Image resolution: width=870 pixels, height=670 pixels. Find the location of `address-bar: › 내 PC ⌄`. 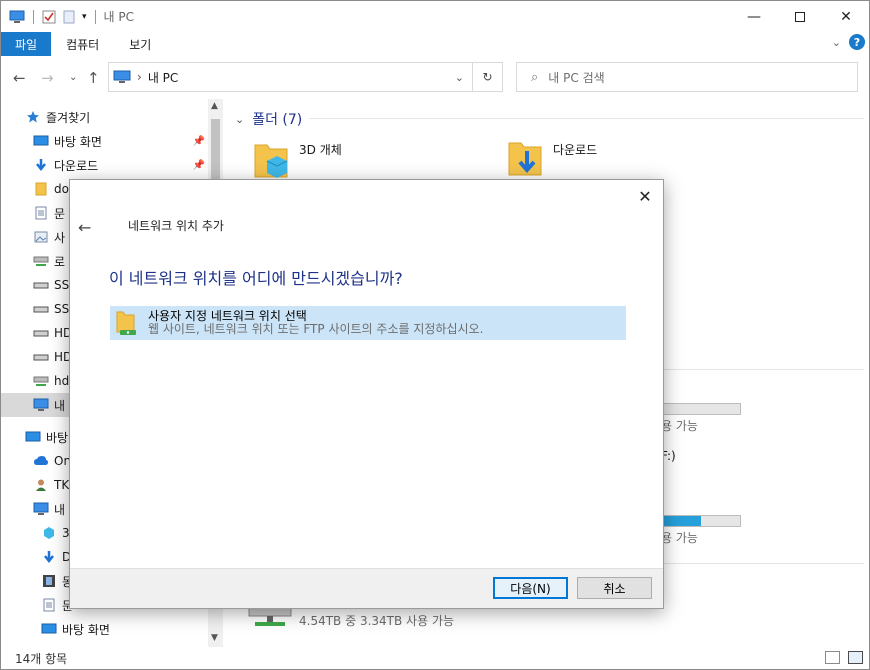

address-bar: › 내 PC ⌄ is located at coordinates (290, 77).